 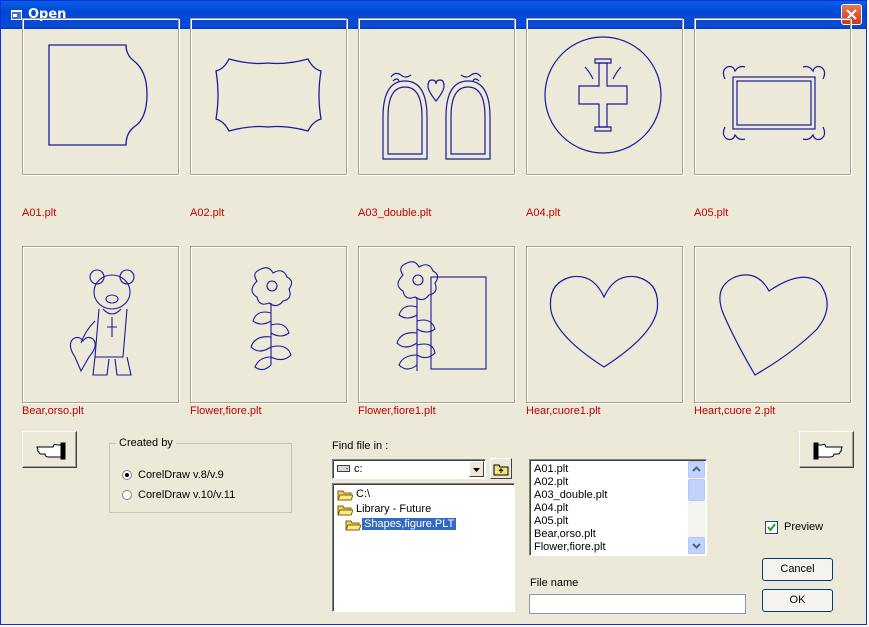 I want to click on up-folder-button, so click(x=501, y=468).